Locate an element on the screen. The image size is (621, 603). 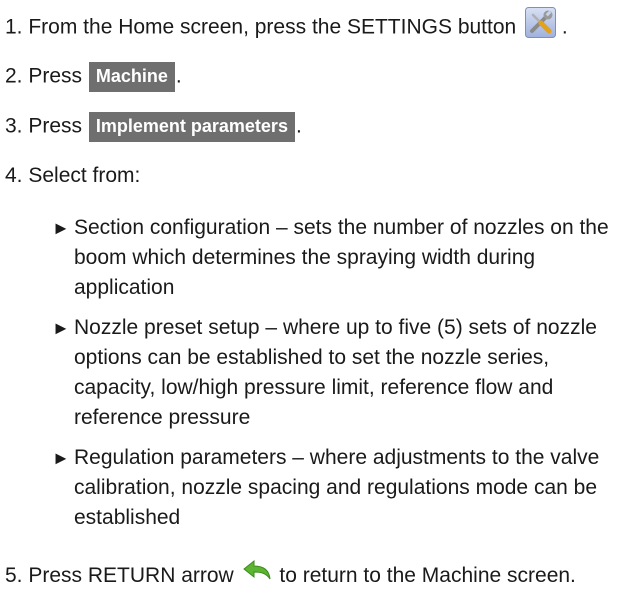
step-3: 3. Press Implement parameters. is located at coordinates (153, 127).